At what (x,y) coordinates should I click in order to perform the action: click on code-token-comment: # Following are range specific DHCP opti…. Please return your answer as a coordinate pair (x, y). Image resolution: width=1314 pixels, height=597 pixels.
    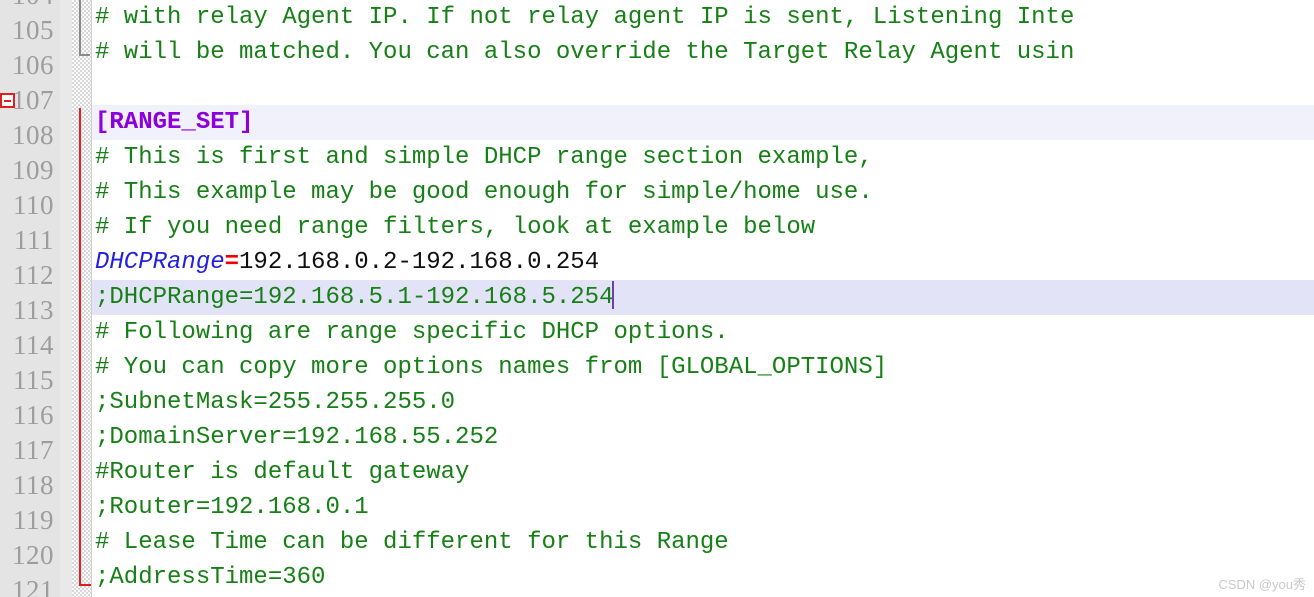
    Looking at the image, I should click on (412, 332).